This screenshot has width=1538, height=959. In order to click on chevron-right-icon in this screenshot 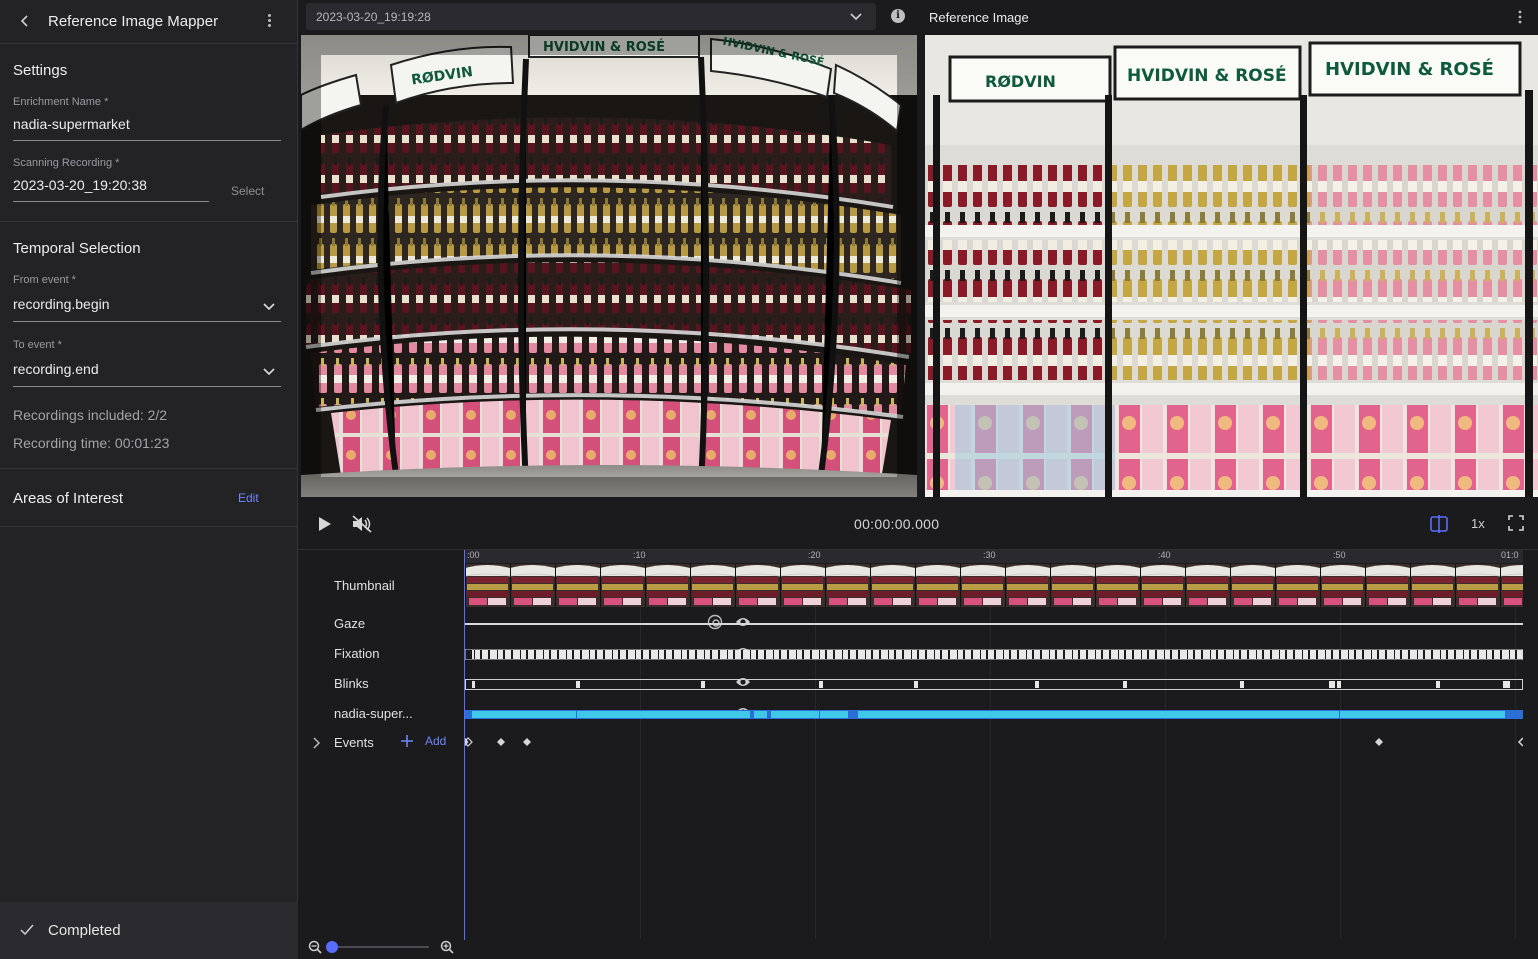, I will do `click(316, 745)`.